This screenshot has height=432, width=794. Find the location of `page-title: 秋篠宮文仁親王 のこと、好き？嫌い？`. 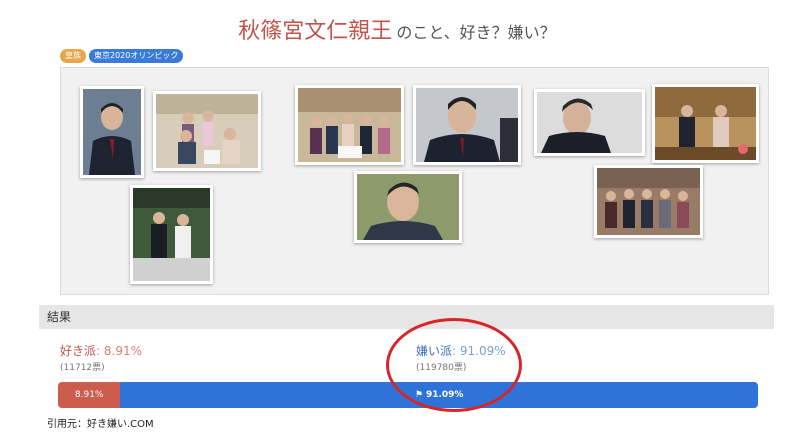

page-title: 秋篠宮文仁親王 のこと、好き？嫌い？ is located at coordinates (397, 27).